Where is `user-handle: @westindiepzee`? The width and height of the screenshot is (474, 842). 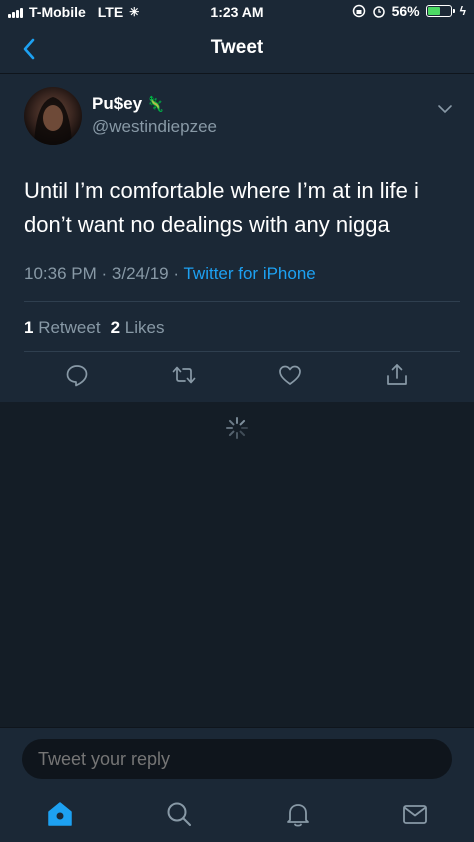
user-handle: @westindiepzee is located at coordinates (154, 127).